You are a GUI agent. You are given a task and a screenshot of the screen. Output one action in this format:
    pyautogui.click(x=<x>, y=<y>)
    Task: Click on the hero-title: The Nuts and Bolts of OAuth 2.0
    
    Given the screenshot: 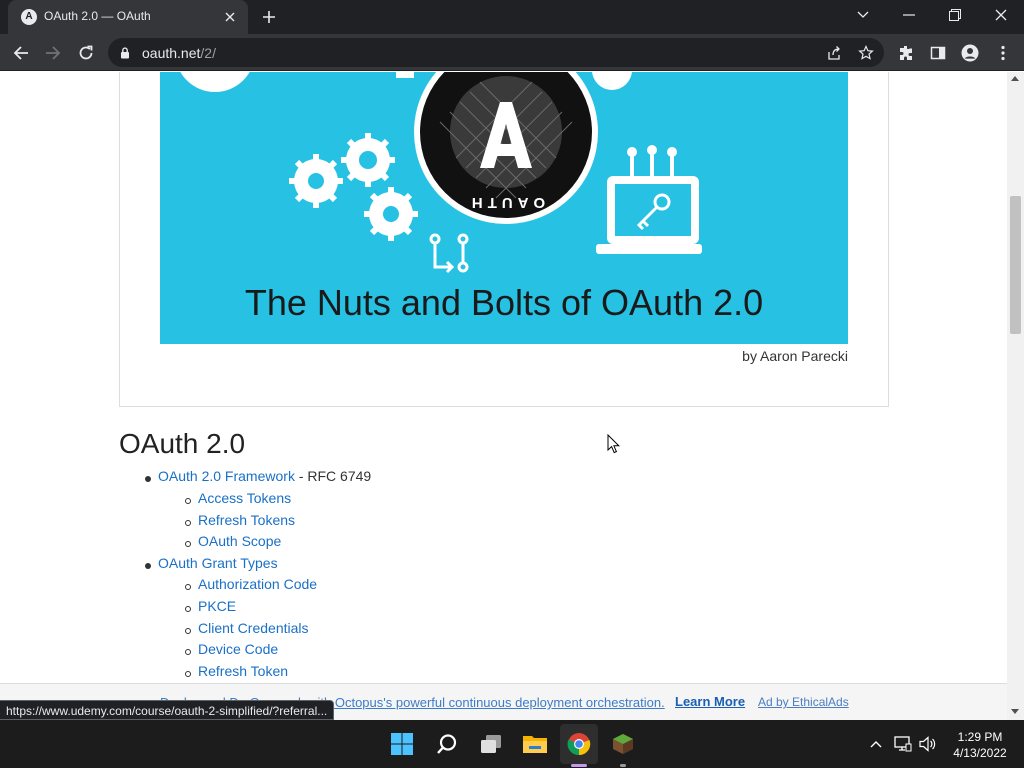 What is the action you would take?
    pyautogui.click(x=504, y=302)
    